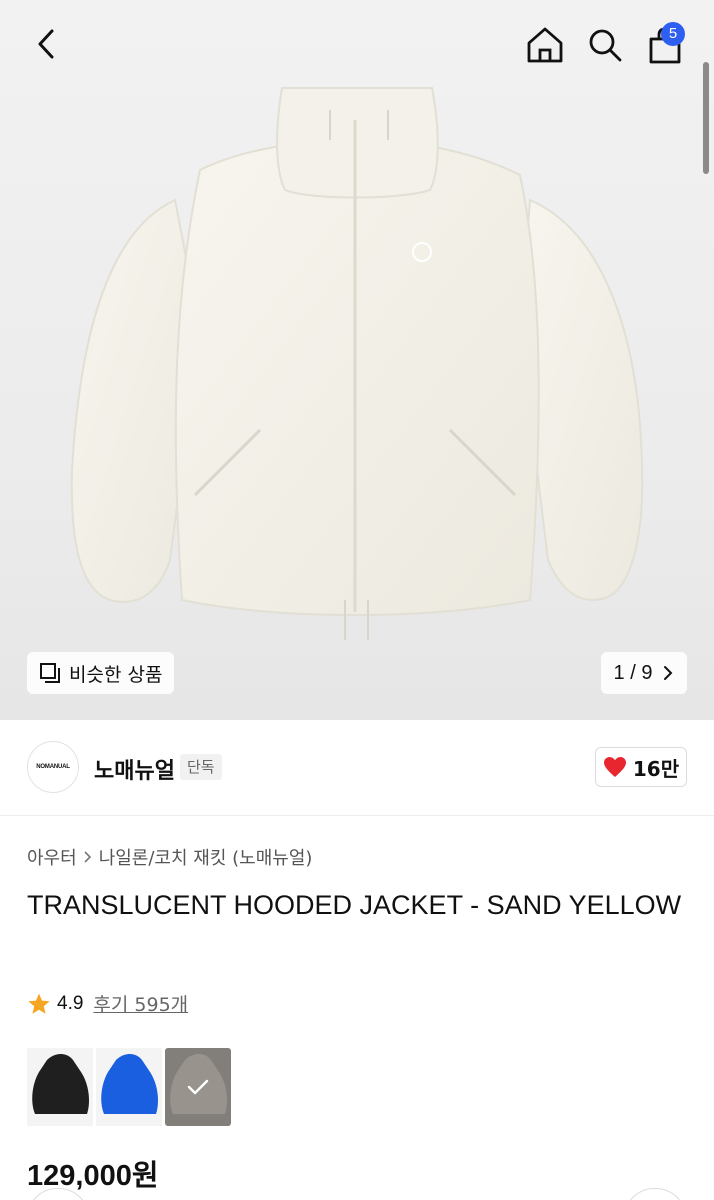 Image resolution: width=714 pixels, height=1200 pixels. Describe the element at coordinates (206, 857) in the screenshot. I see `breadcrumb-item: 나일론/코치 재킷 (노매뉴얼)` at that location.